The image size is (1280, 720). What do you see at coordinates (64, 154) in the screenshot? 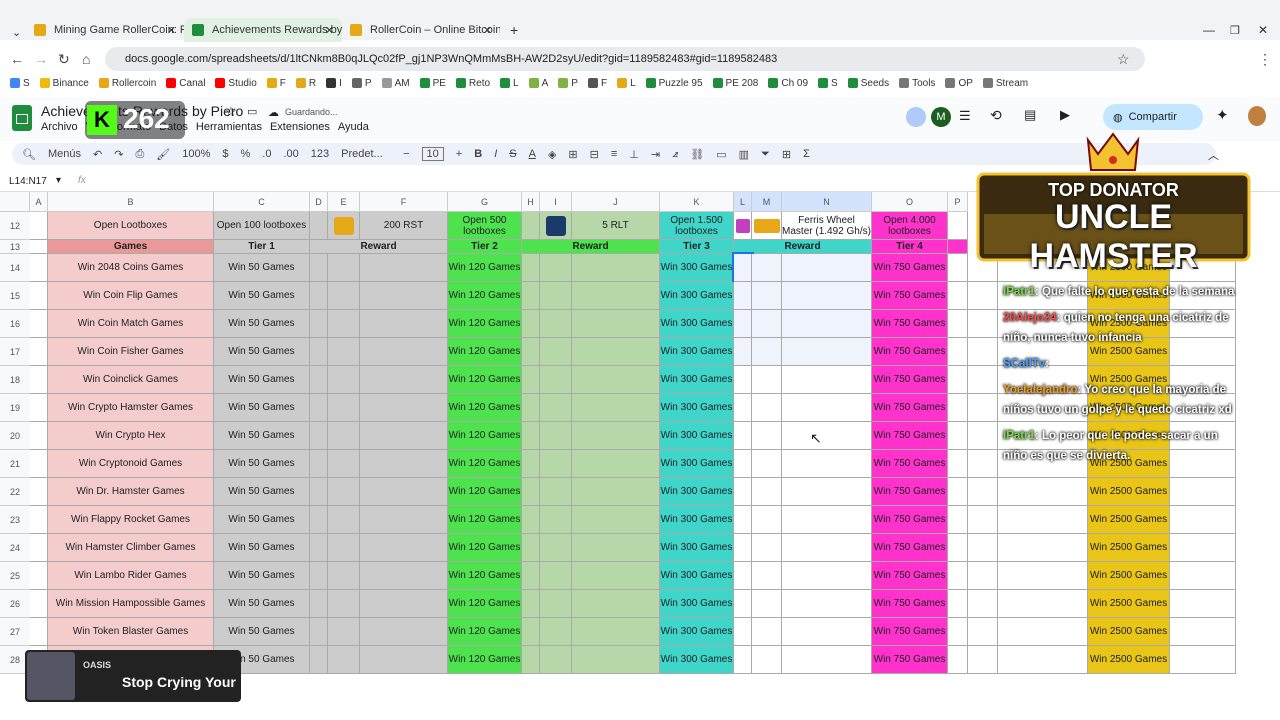
I see `menus-search: Menús` at bounding box center [64, 154].